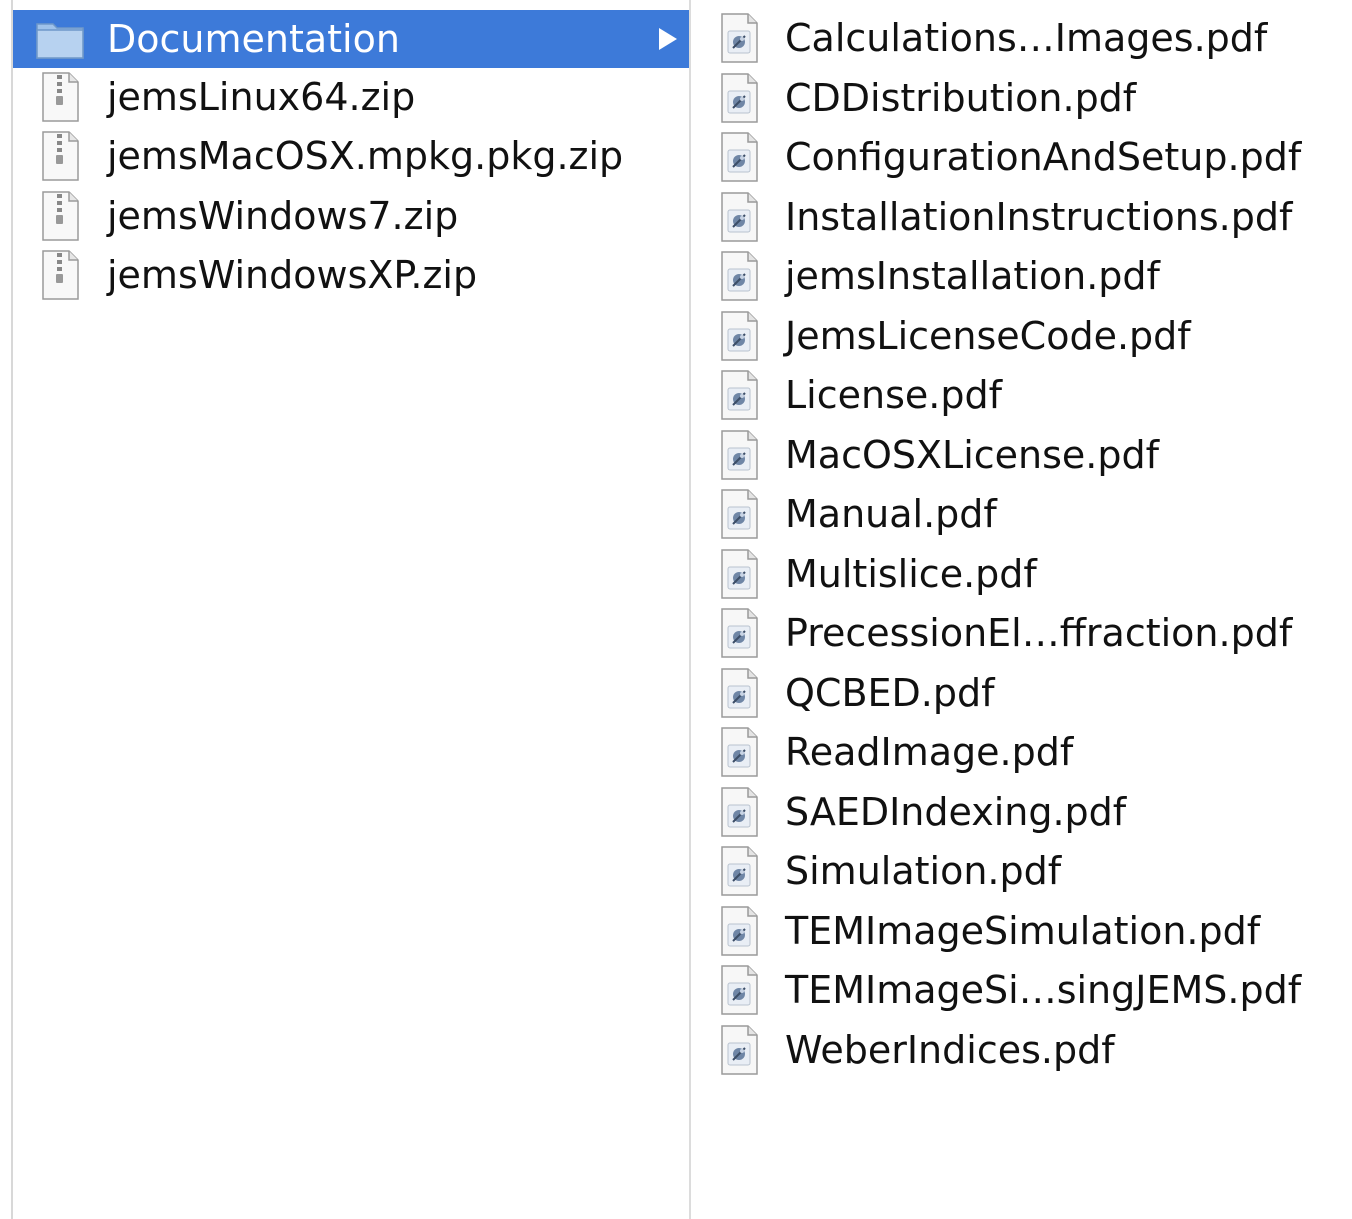  Describe the element at coordinates (890, 692) in the screenshot. I see `list-item-label: QCBED.pdf` at that location.